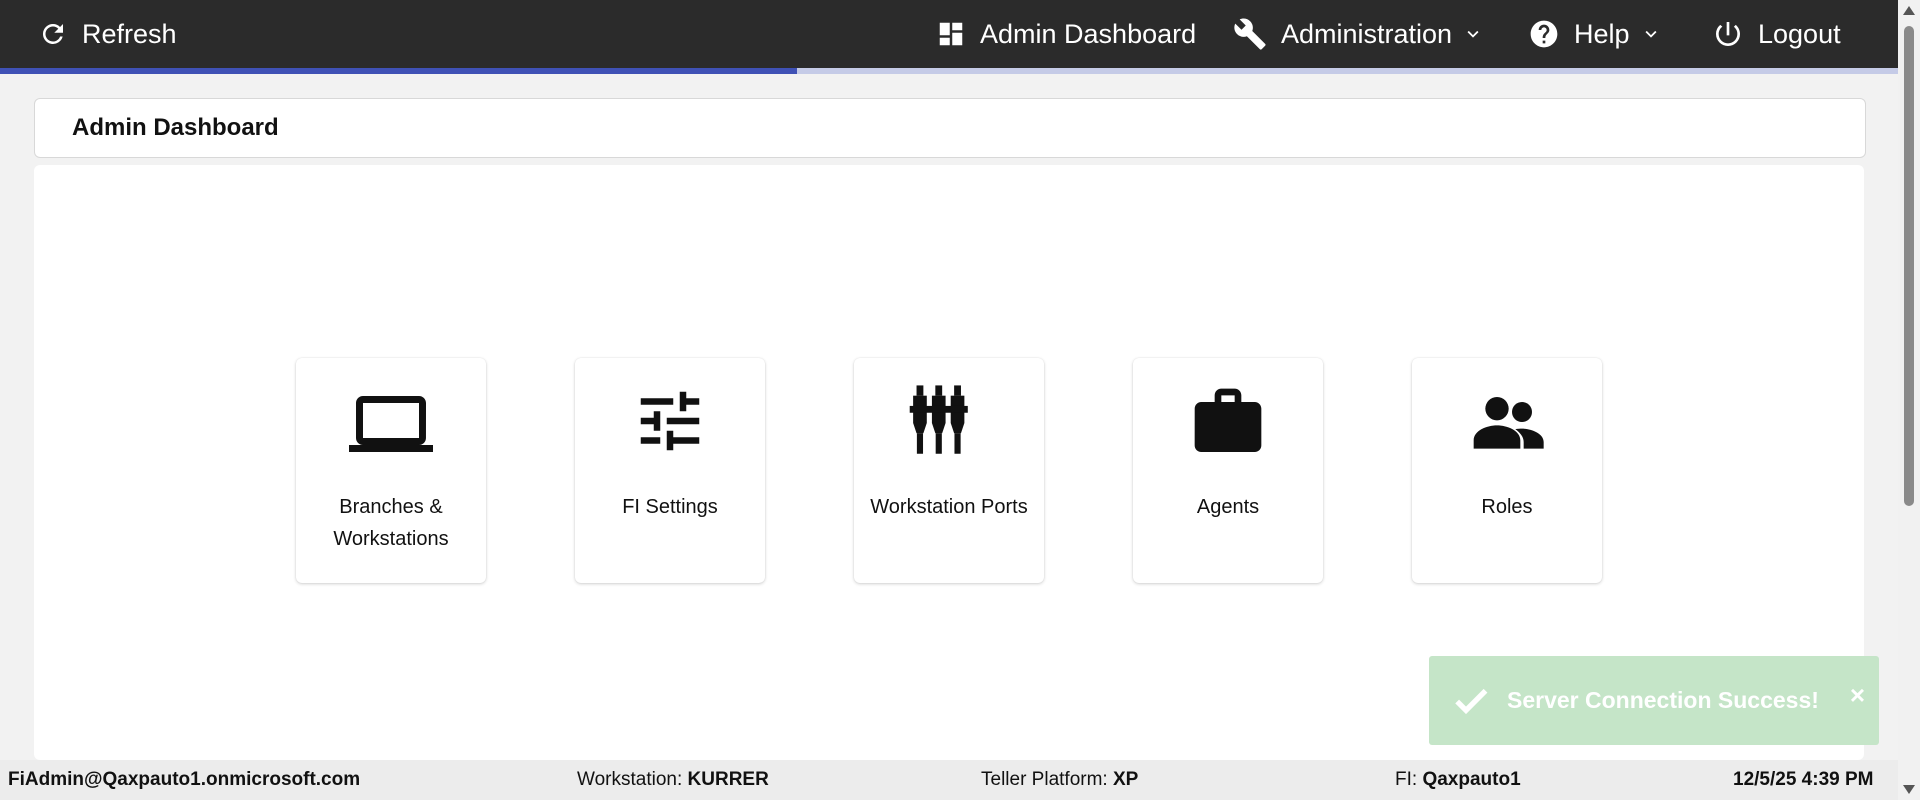 The image size is (1920, 800). Describe the element at coordinates (1909, 266) in the screenshot. I see `scroll-thumb` at that location.